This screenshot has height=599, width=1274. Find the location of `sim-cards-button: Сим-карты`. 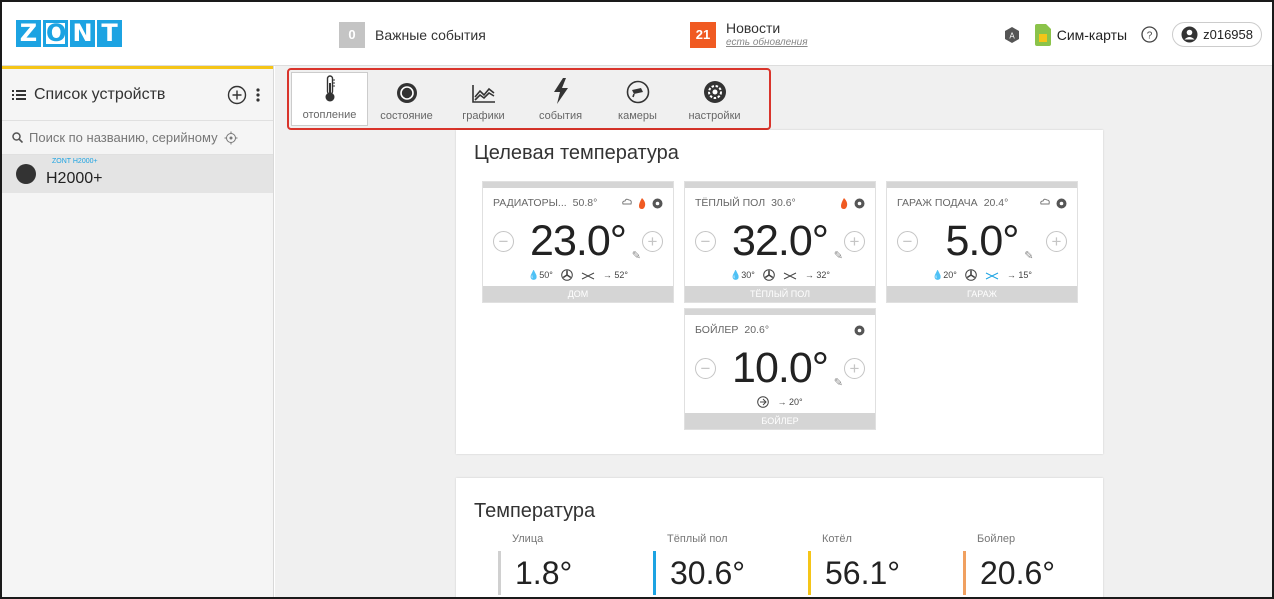

sim-cards-button: Сим-карты is located at coordinates (1080, 34).